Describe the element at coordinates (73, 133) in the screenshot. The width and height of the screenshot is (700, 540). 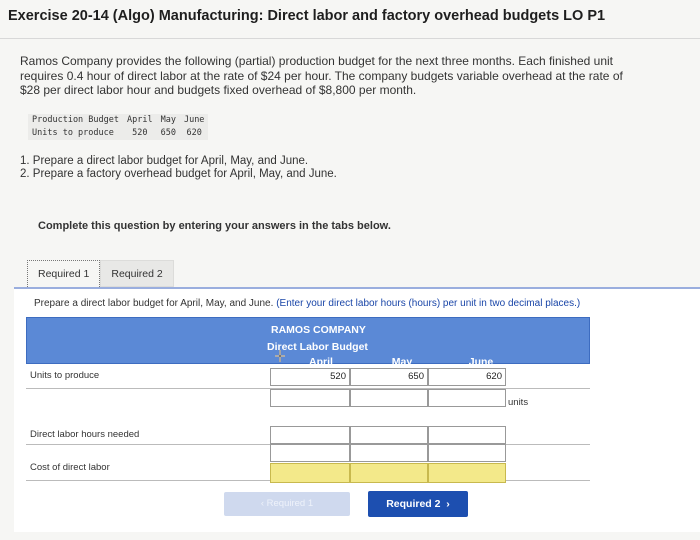
I see `units-label: Units to produce` at that location.